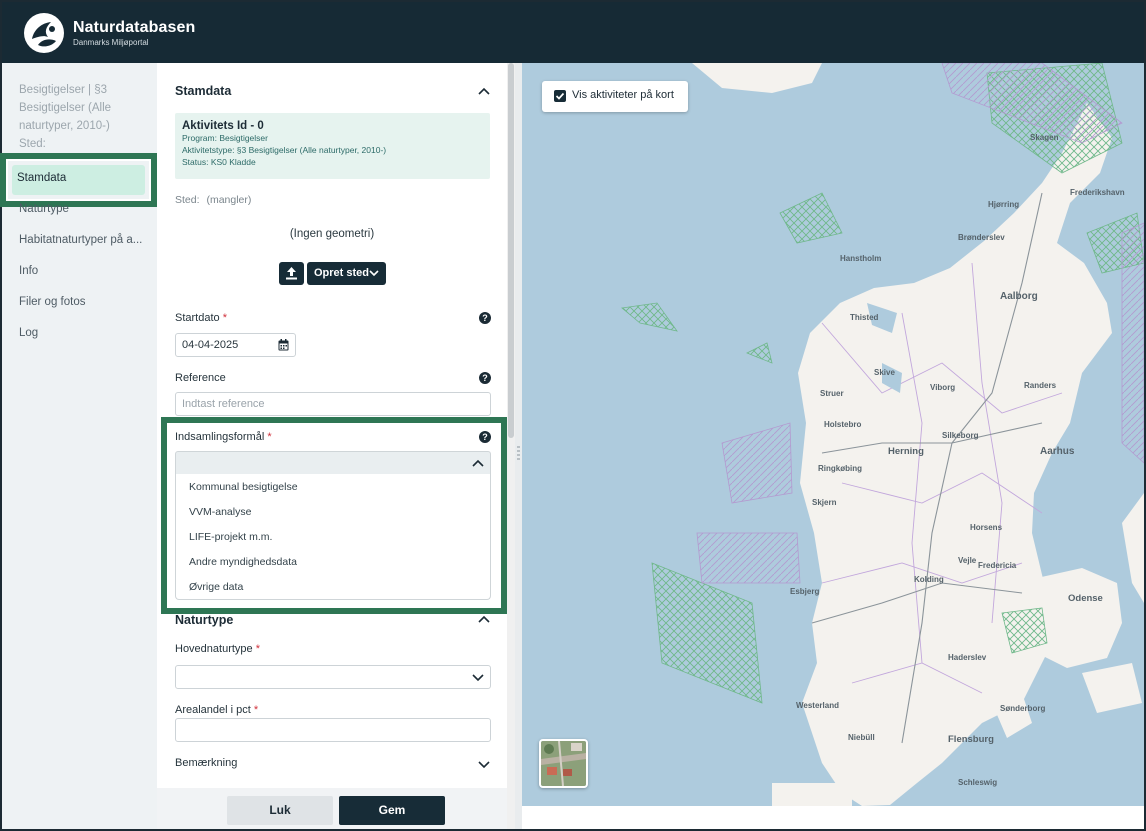 The image size is (1146, 831). I want to click on map-place-label: Flensburg, so click(971, 739).